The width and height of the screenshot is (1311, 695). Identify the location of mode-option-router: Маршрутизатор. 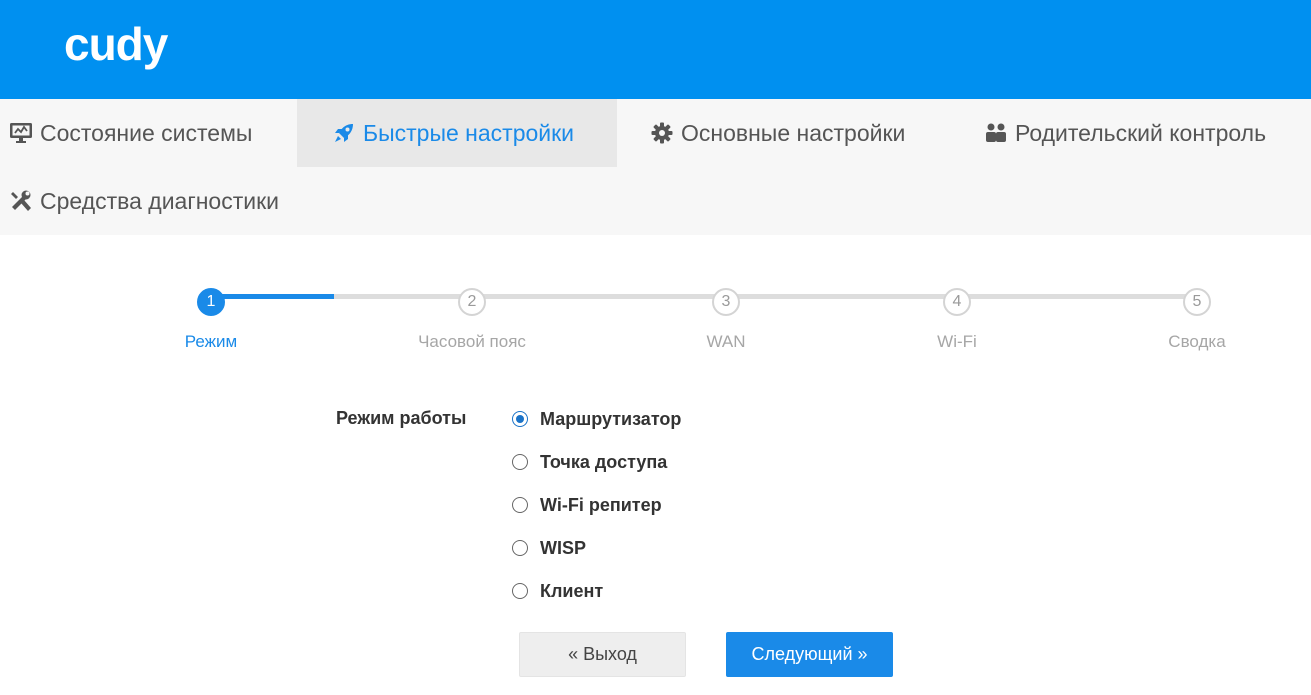
(596, 419).